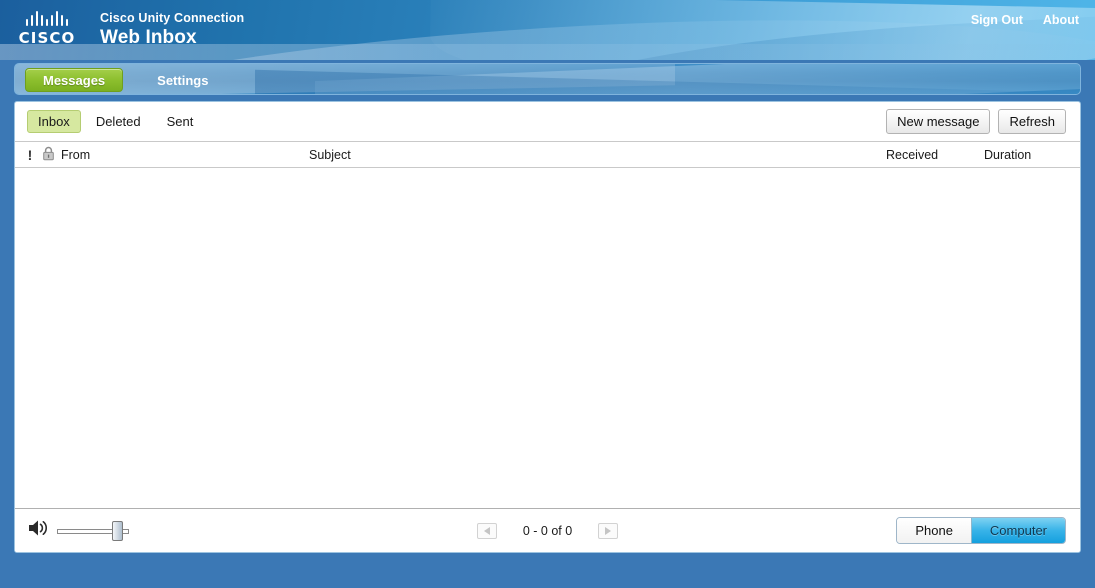  I want to click on product-suite-name: Cisco Unity Connection, so click(172, 18).